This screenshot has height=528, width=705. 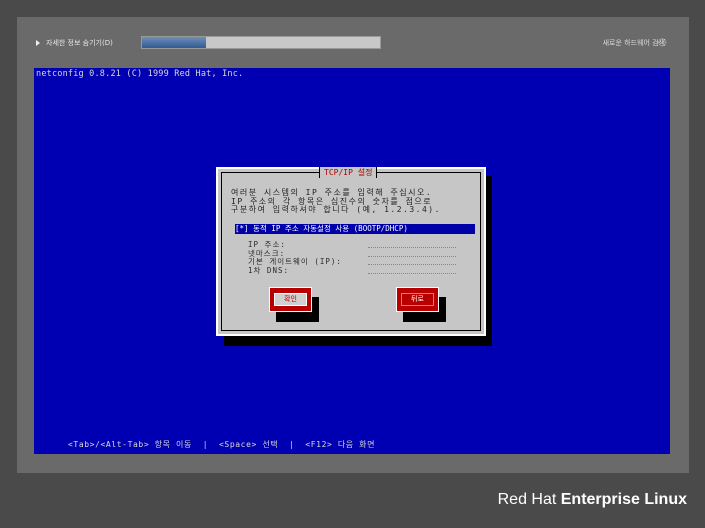 What do you see at coordinates (348, 172) in the screenshot?
I see `dialog-title: TCP/IP 설정` at bounding box center [348, 172].